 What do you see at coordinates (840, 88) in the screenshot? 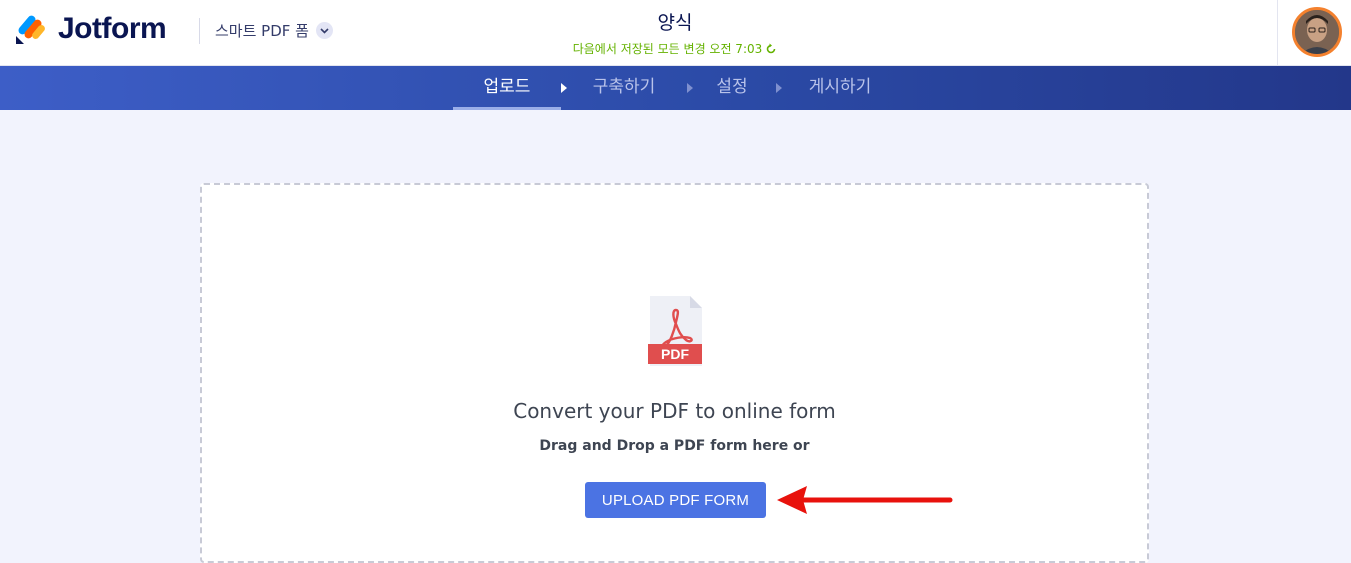
I see `tab-publish: 게시하기` at bounding box center [840, 88].